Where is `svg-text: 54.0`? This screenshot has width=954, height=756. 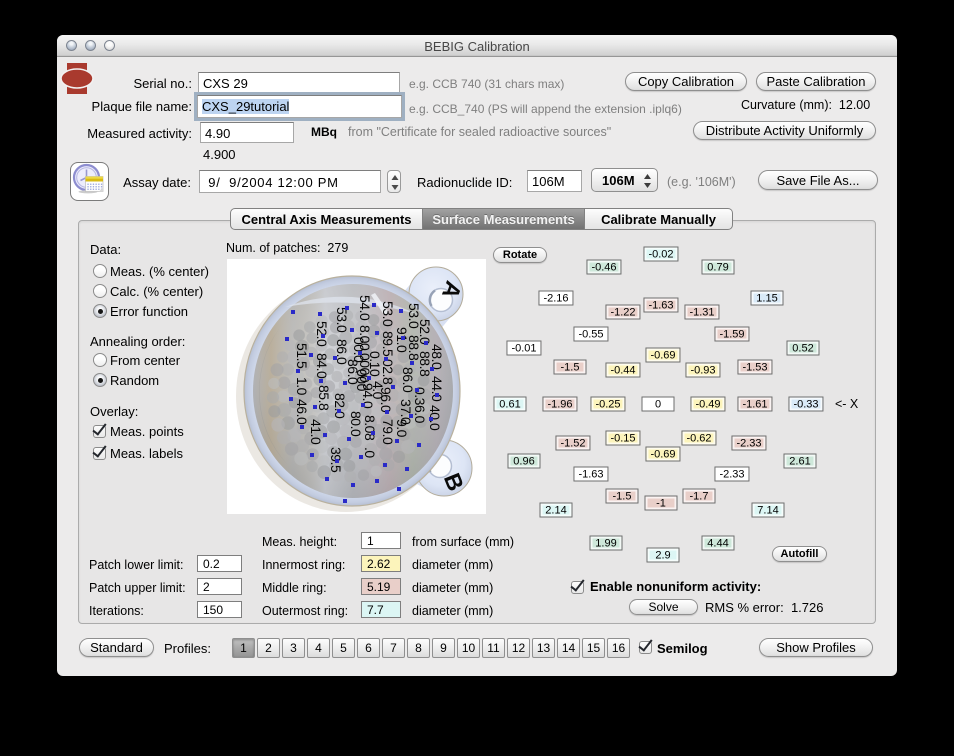 svg-text: 54.0 is located at coordinates (365, 308).